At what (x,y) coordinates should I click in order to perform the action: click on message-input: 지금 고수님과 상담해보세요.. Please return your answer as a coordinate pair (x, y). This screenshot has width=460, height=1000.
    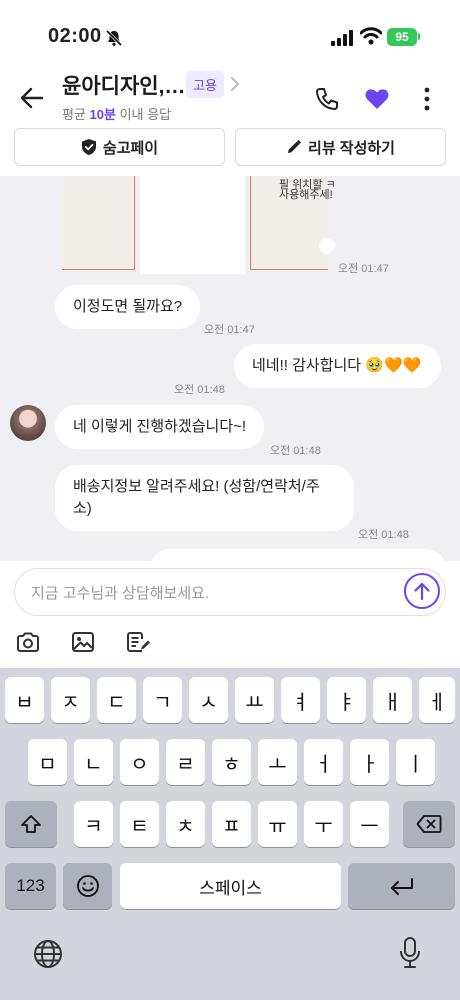
    Looking at the image, I should click on (230, 592).